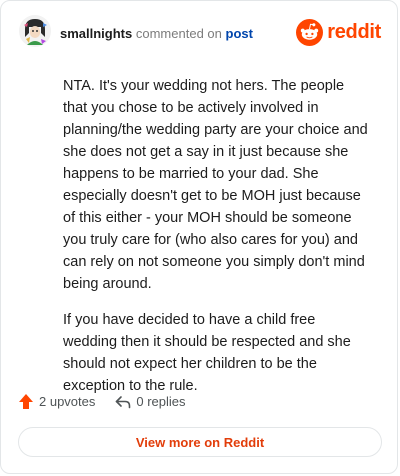 The image size is (400, 476). I want to click on reply-arrow-icon, so click(123, 401).